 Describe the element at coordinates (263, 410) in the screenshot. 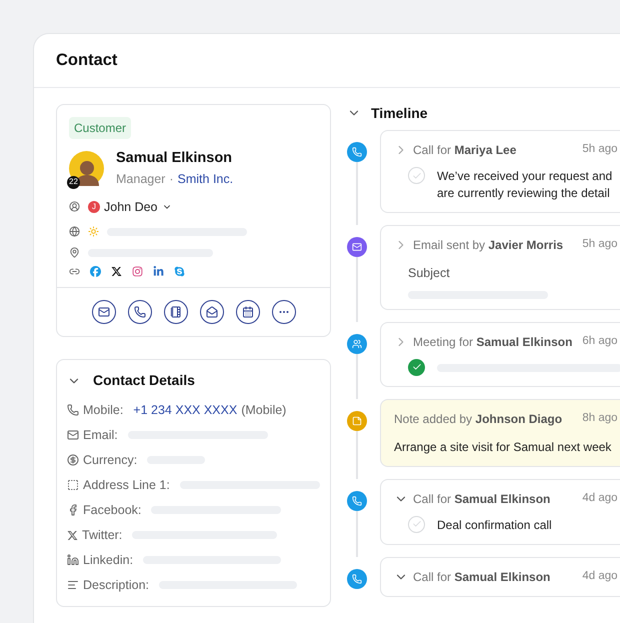

I see `phone-type: (Mobile)` at that location.